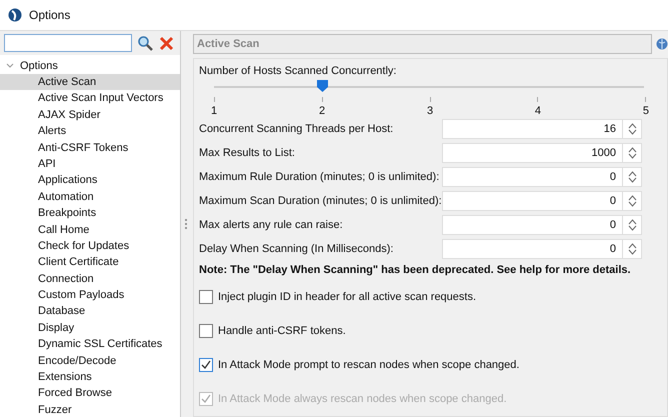 The height and width of the screenshot is (417, 668). Describe the element at coordinates (296, 129) in the screenshot. I see `field-label: Concurrent Scanning Threads per Host:` at that location.